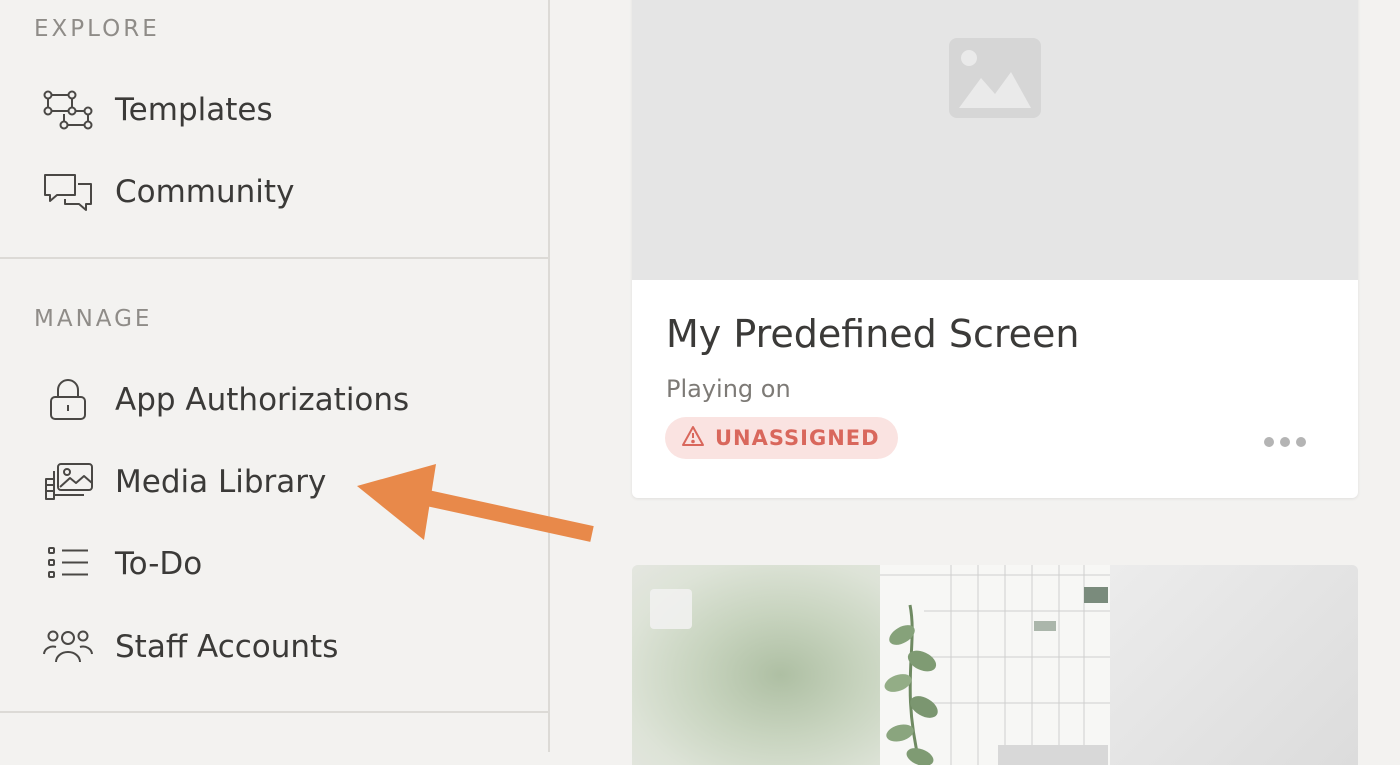  I want to click on sidebar-item-todo: To-Do, so click(122, 564).